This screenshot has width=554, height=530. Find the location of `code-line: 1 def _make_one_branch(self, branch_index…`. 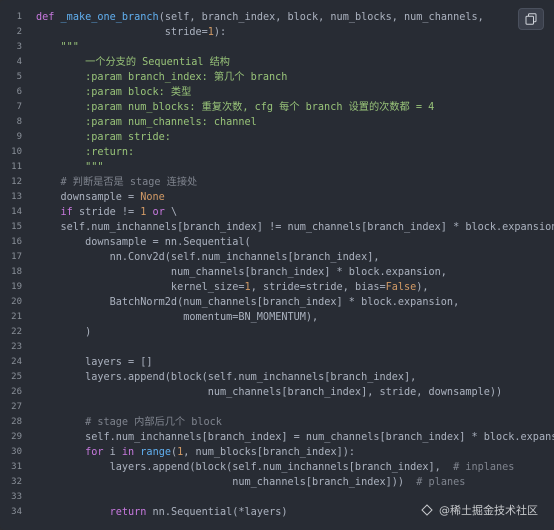

code-line: 1 def _make_one_branch(self, branch_index… is located at coordinates (277, 17).